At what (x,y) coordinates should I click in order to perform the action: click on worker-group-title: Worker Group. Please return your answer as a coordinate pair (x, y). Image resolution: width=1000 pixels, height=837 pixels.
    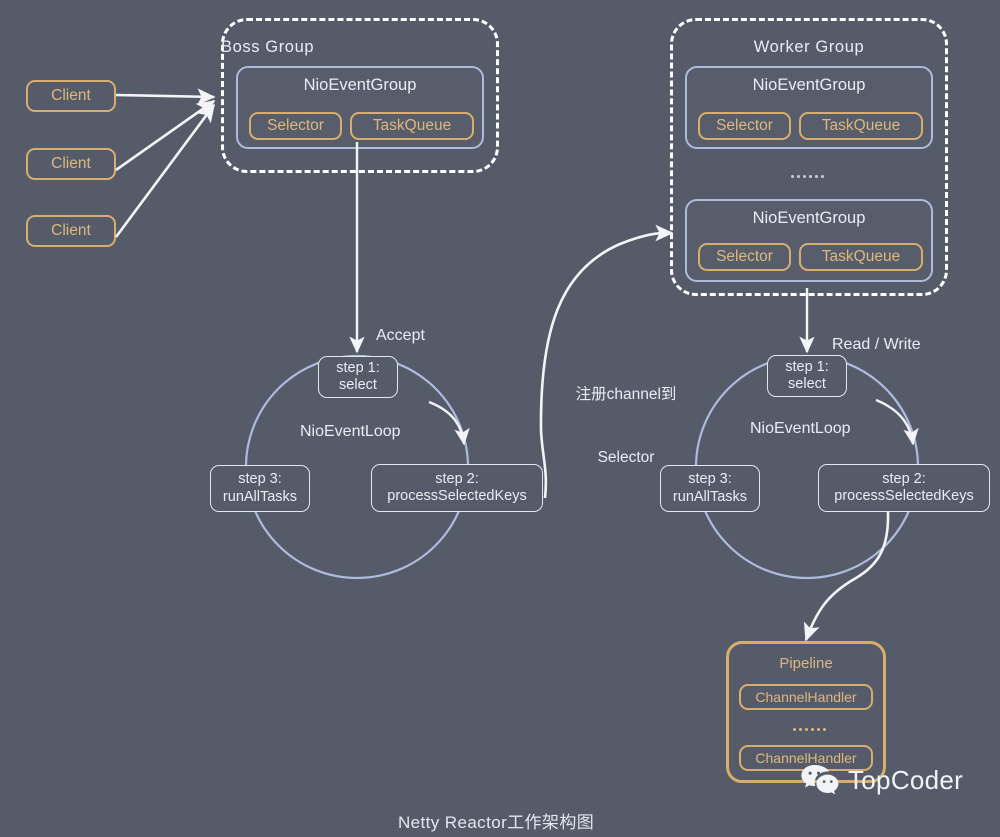
    Looking at the image, I should click on (809, 47).